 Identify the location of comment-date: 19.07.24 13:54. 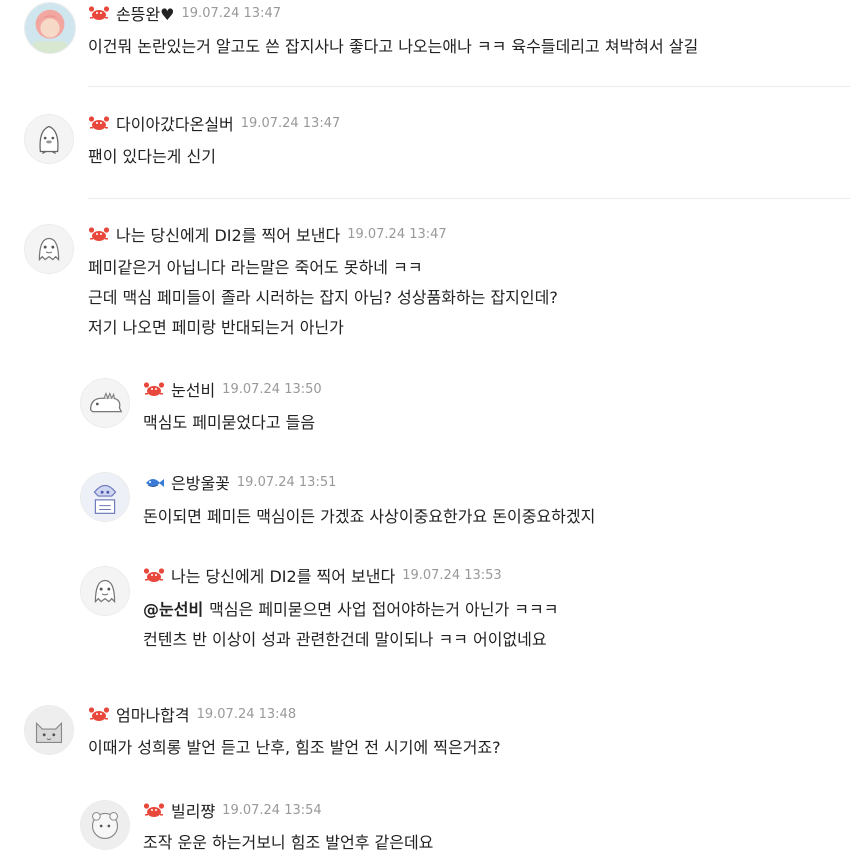
(272, 810).